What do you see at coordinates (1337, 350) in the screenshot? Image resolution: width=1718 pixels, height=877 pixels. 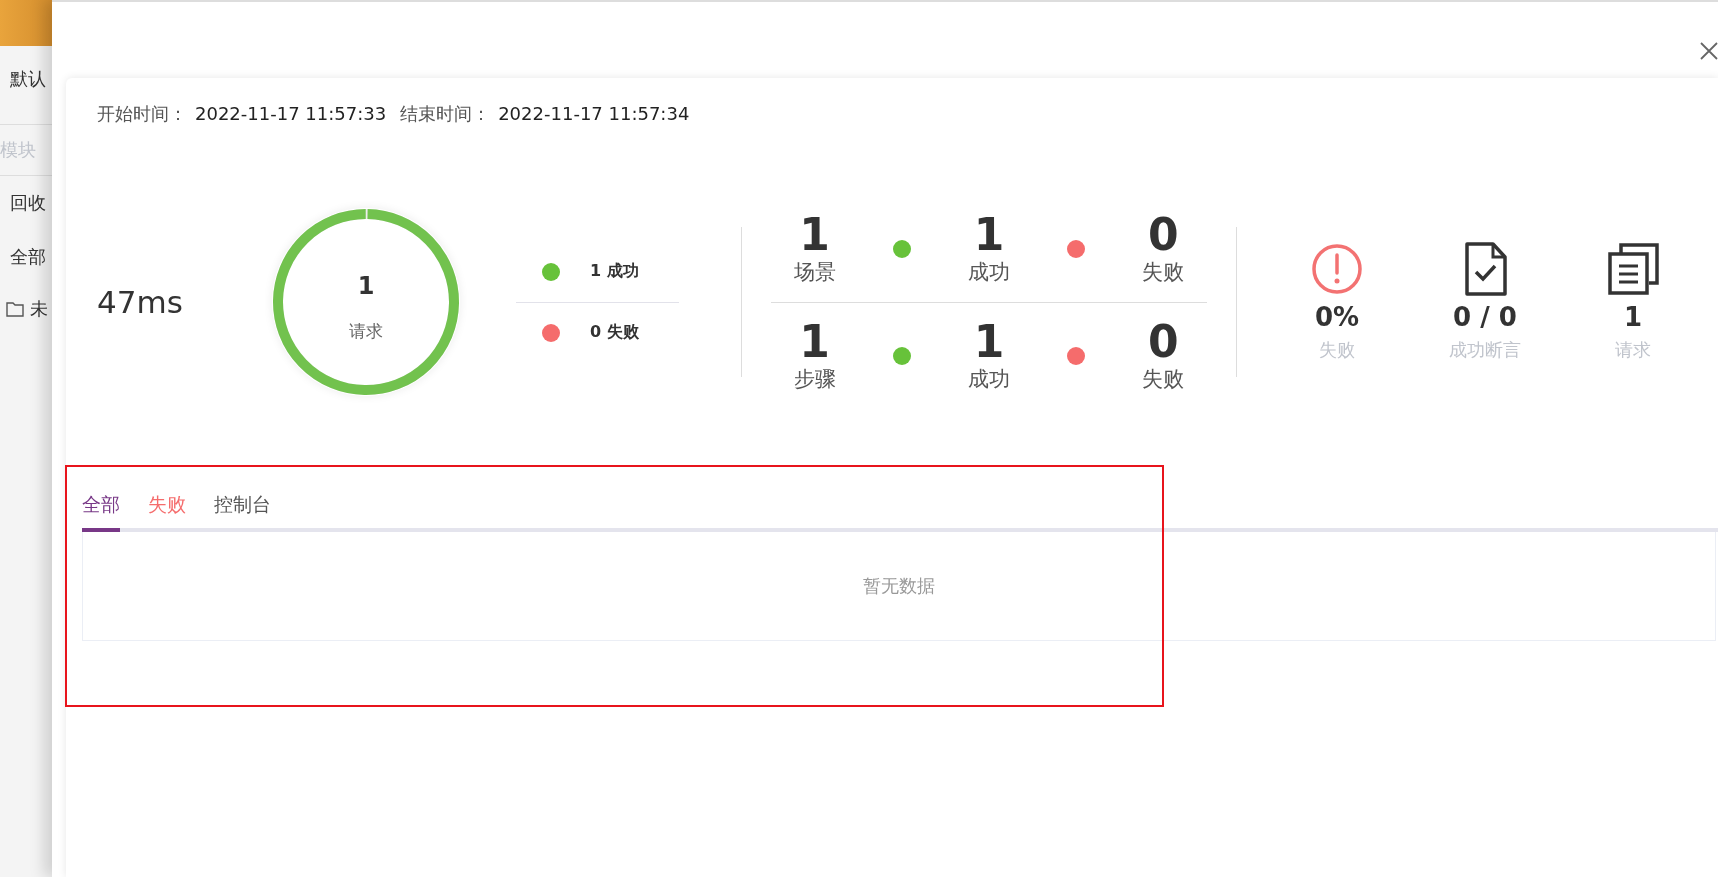 I see `summary-label: 失败` at bounding box center [1337, 350].